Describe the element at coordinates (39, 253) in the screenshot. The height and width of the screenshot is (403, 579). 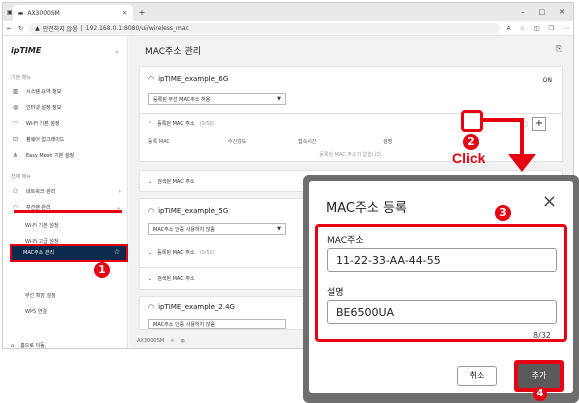
I see `active-item-label: MAC주소 관리` at that location.